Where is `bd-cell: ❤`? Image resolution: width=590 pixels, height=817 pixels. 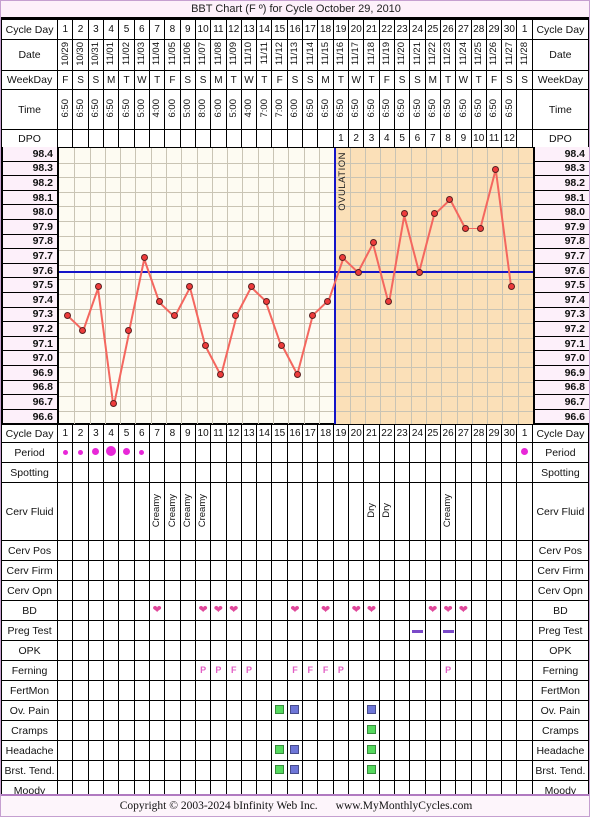 bd-cell: ❤ is located at coordinates (432, 611).